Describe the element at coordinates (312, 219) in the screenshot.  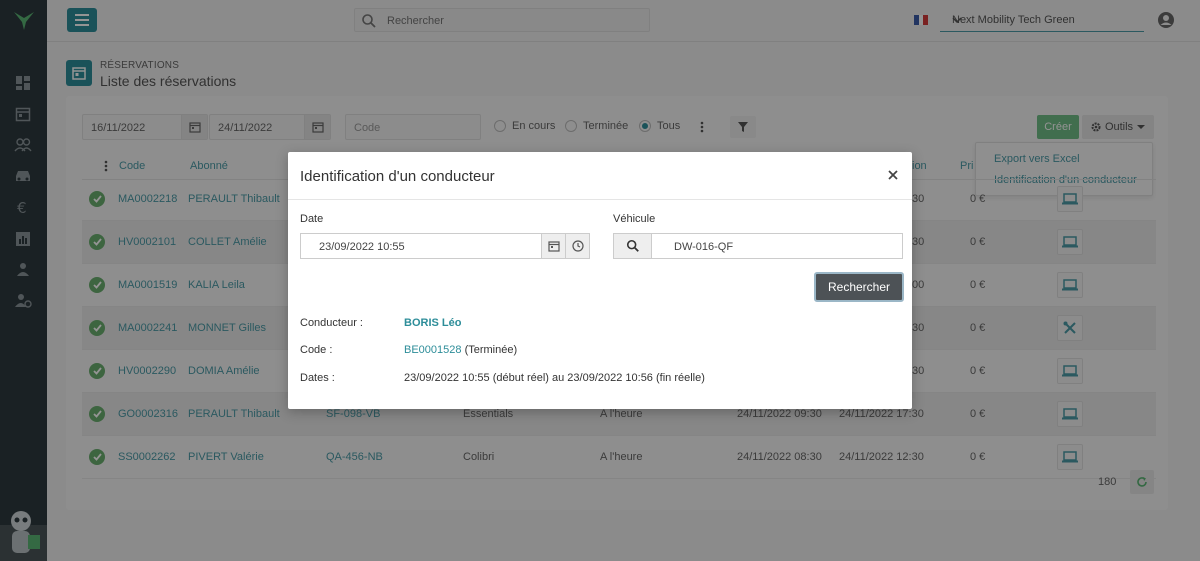
I see `date-label: Date` at that location.